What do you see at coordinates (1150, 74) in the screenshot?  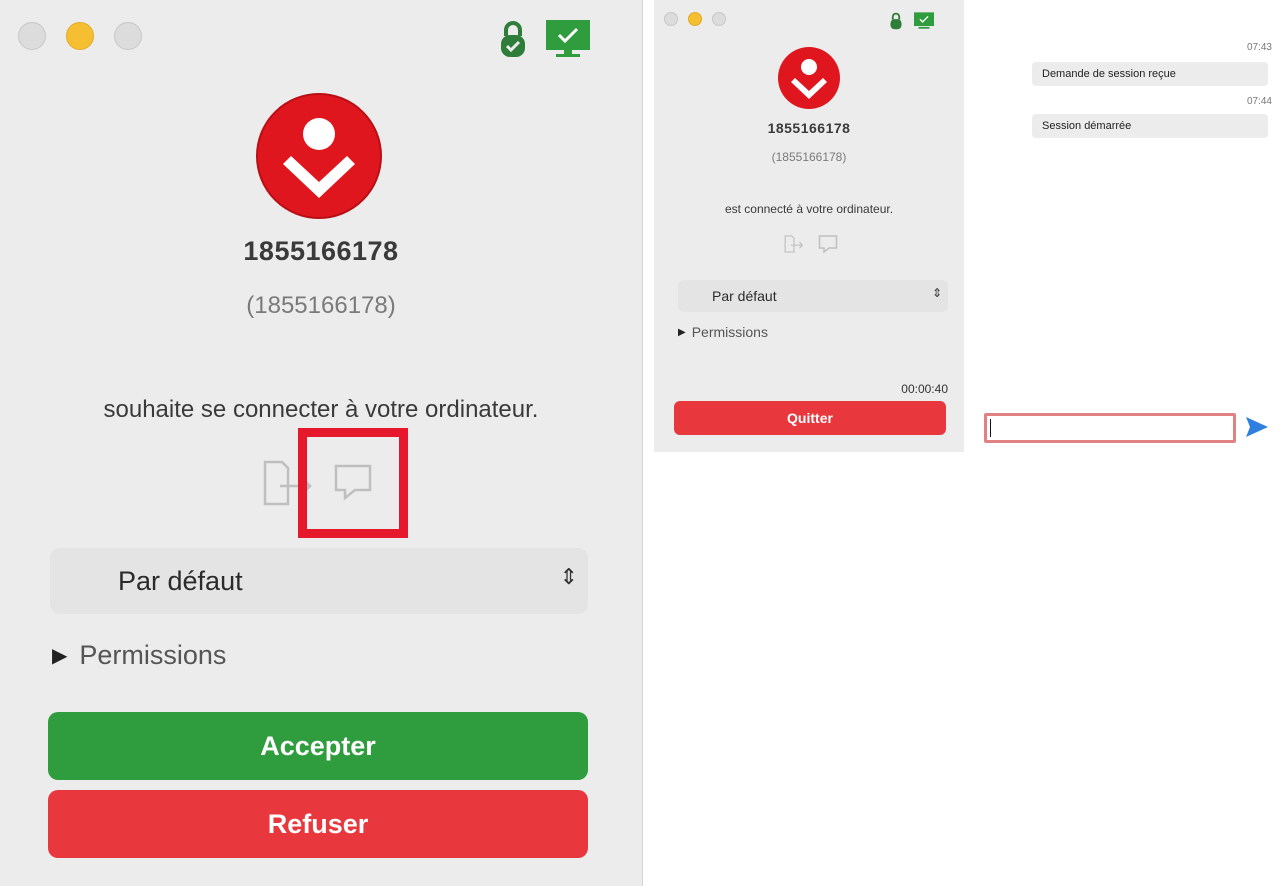 I see `chat-message: Demande de session reçue` at bounding box center [1150, 74].